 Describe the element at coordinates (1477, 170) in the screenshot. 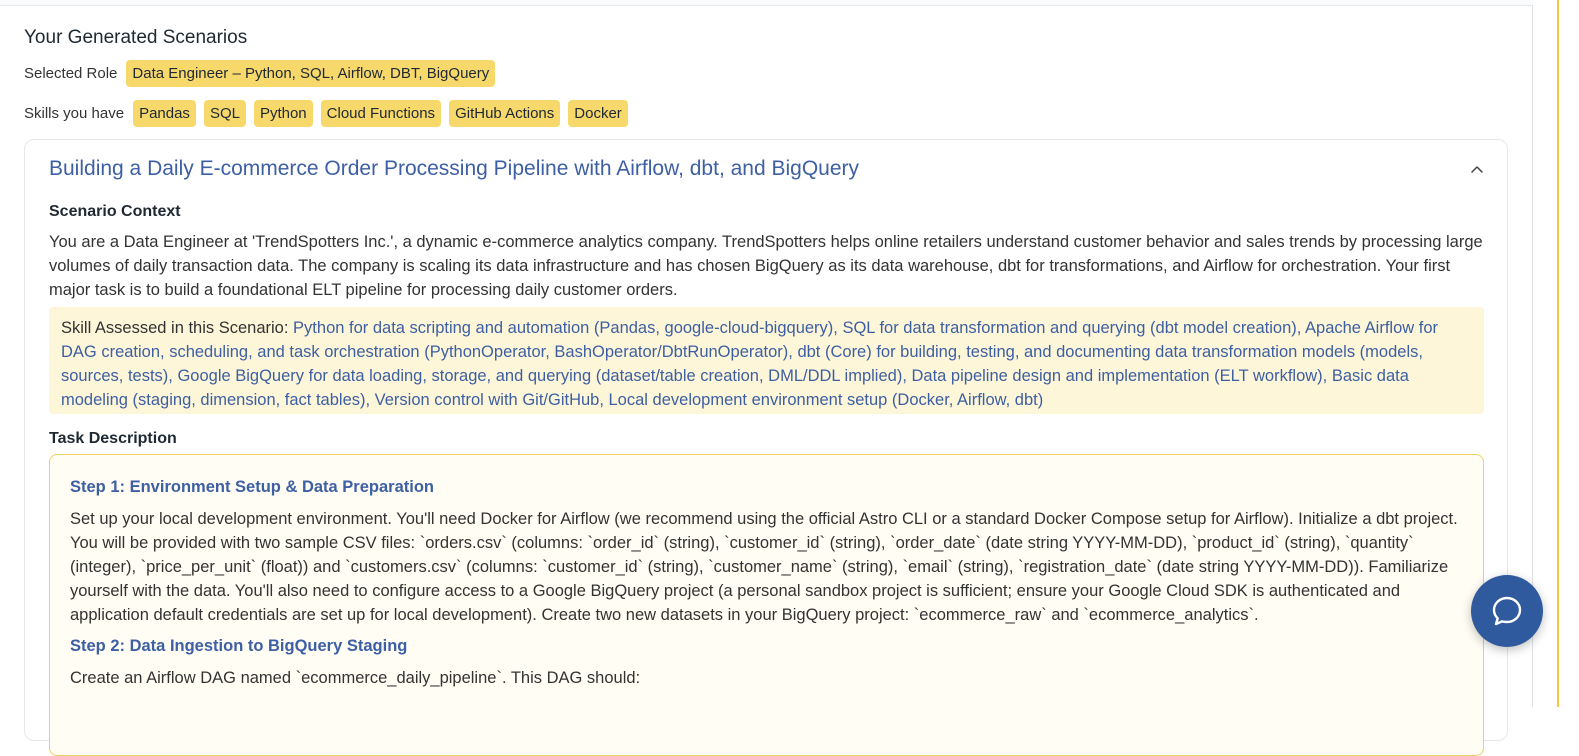

I see `chevron-up-icon` at that location.